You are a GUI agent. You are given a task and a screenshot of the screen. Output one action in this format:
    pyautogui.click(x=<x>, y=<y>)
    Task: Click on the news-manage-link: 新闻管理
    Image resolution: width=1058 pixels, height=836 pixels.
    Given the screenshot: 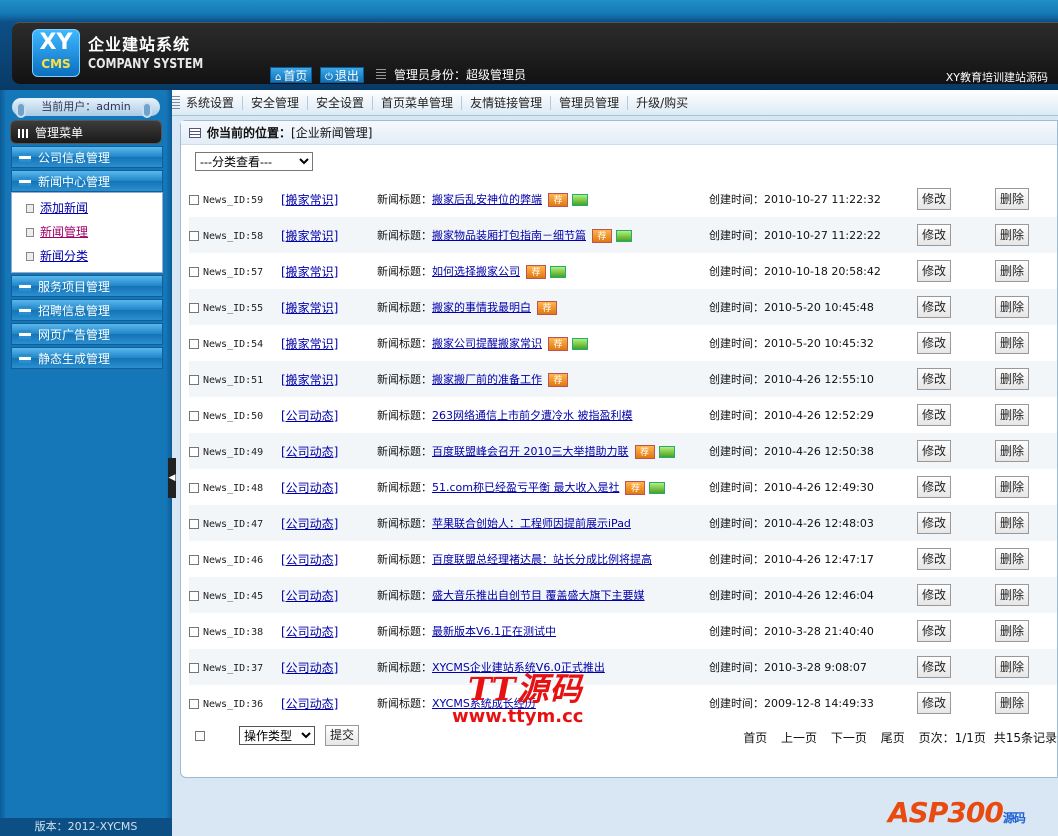 What is the action you would take?
    pyautogui.click(x=64, y=232)
    